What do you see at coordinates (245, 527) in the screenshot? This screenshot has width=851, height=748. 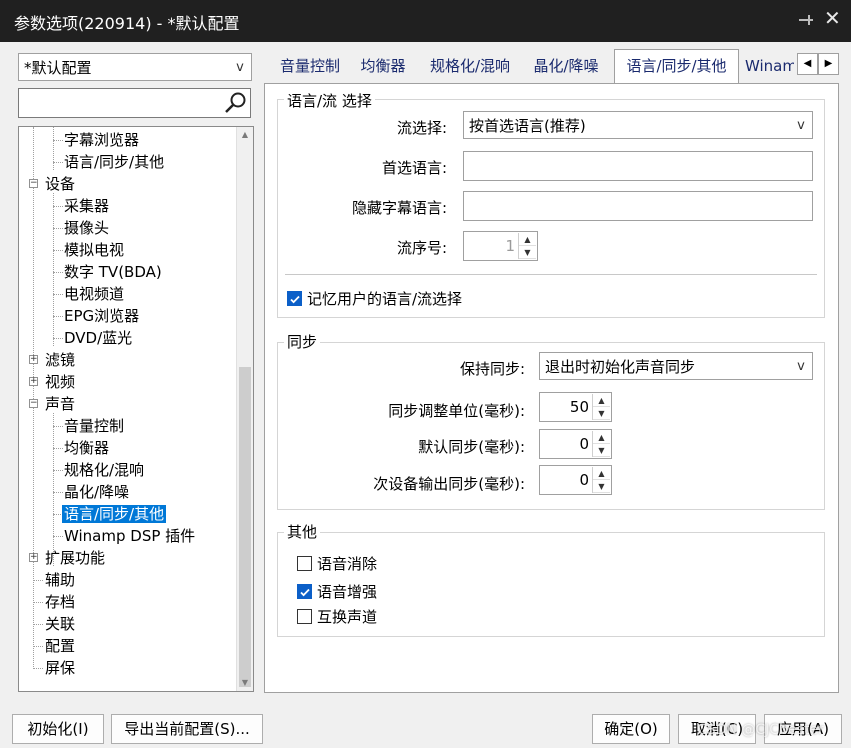 I see `scroll-thumb` at bounding box center [245, 527].